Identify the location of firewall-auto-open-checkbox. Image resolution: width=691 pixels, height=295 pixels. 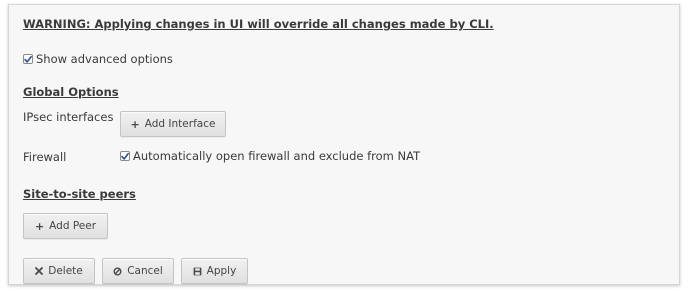
(125, 156).